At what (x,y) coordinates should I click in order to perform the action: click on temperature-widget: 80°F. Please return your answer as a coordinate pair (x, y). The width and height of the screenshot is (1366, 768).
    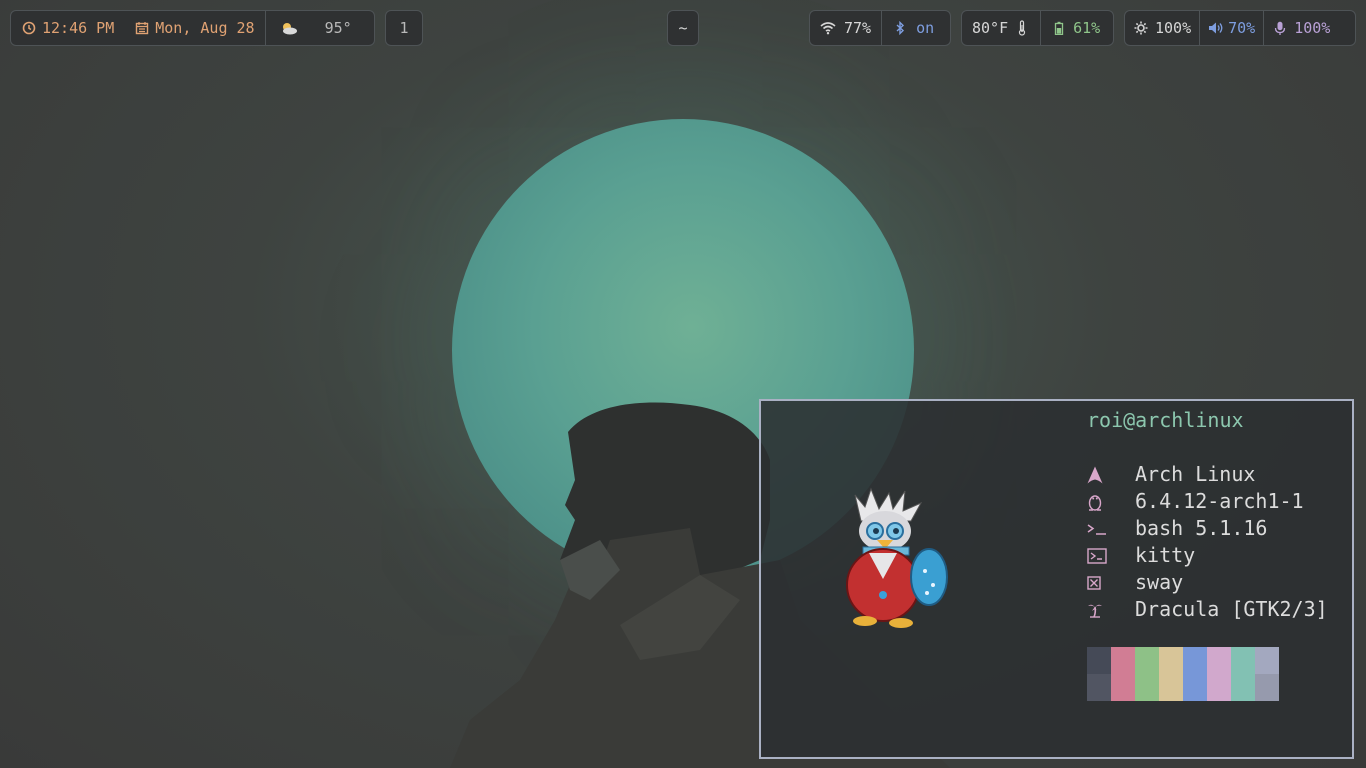
    Looking at the image, I should click on (1001, 28).